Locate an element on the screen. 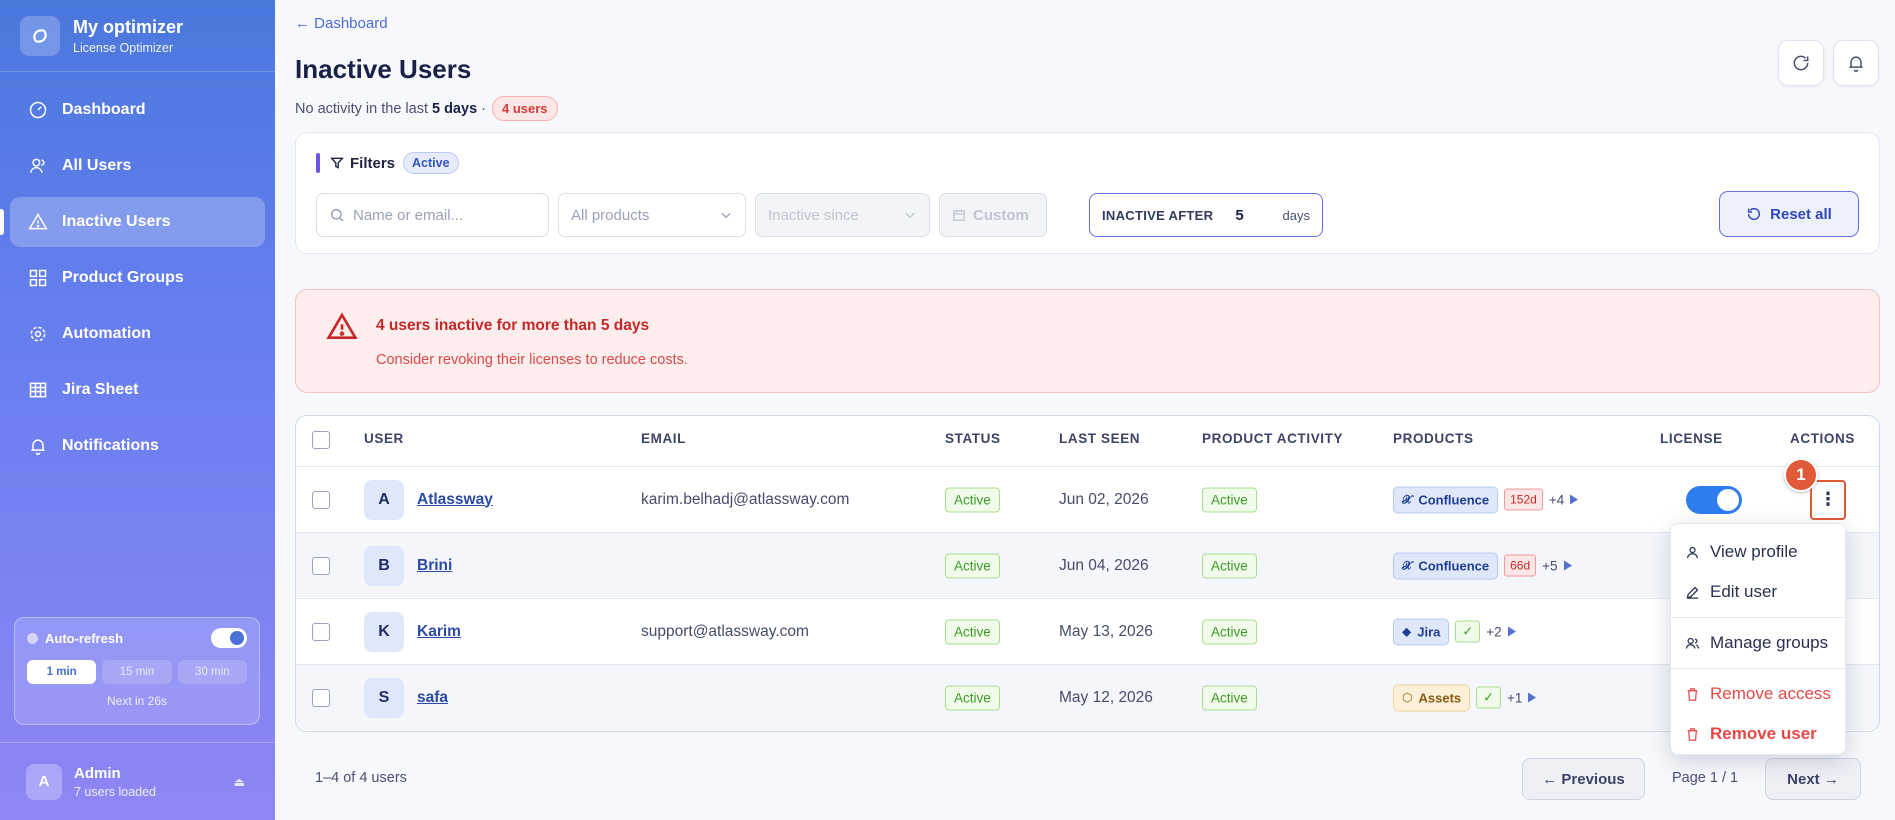 This screenshot has width=1895, height=820. col-product-activity: PRODUCT ACTIVITY is located at coordinates (1272, 438).